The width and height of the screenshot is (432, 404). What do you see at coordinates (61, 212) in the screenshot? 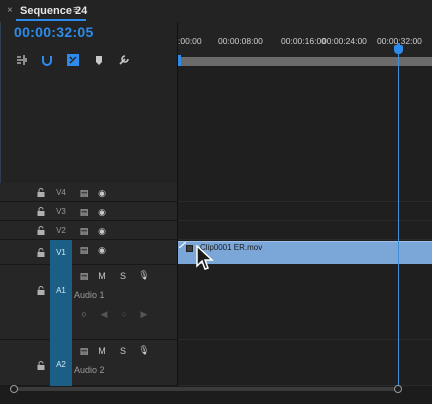
I see `track-name-v3: V3` at bounding box center [61, 212].